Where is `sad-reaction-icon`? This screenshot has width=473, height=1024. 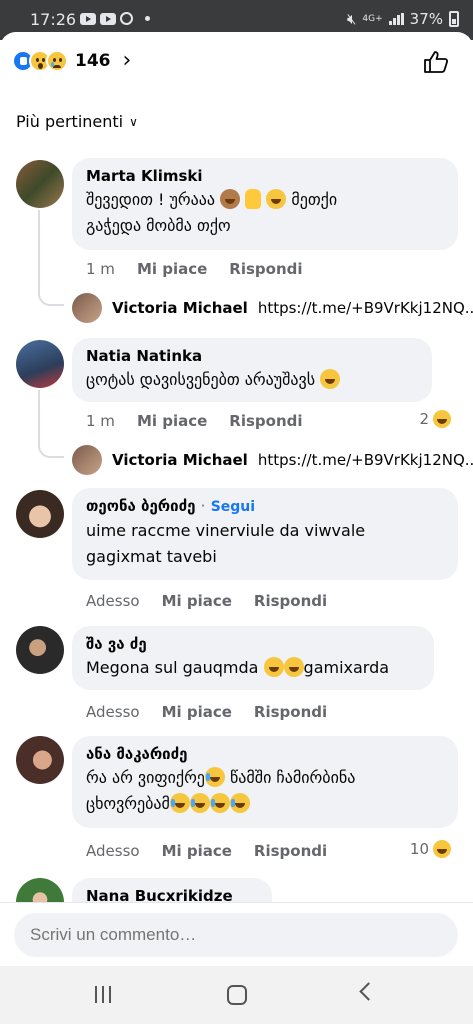 sad-reaction-icon is located at coordinates (57, 61).